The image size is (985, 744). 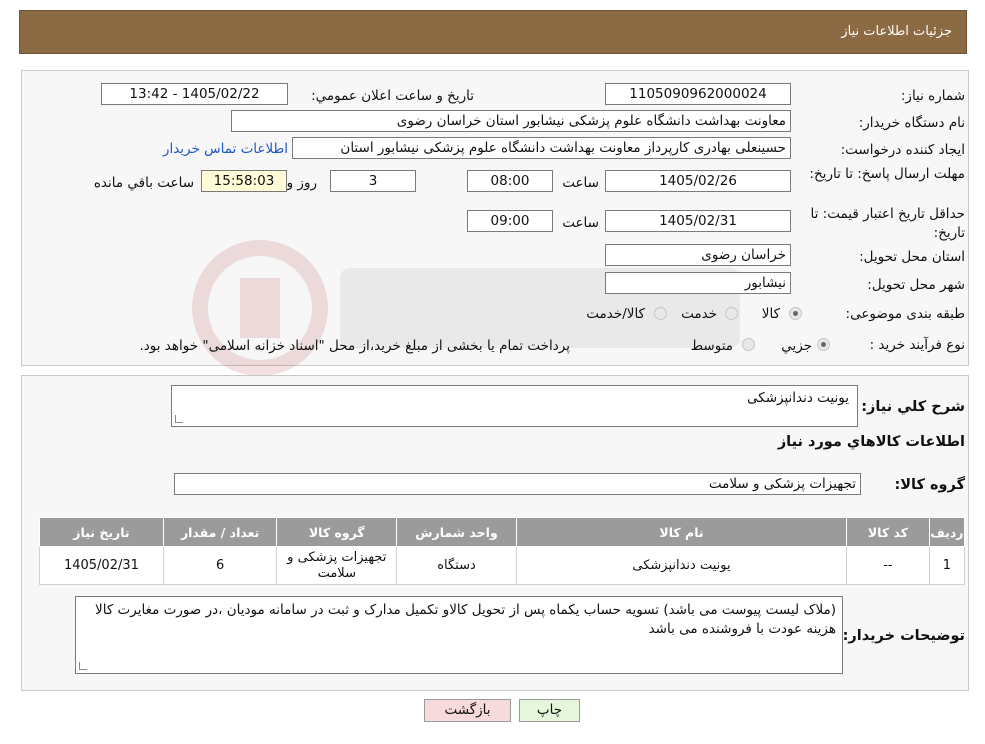 I want to click on header-need-date: تاريخ نياز, so click(x=101, y=532).